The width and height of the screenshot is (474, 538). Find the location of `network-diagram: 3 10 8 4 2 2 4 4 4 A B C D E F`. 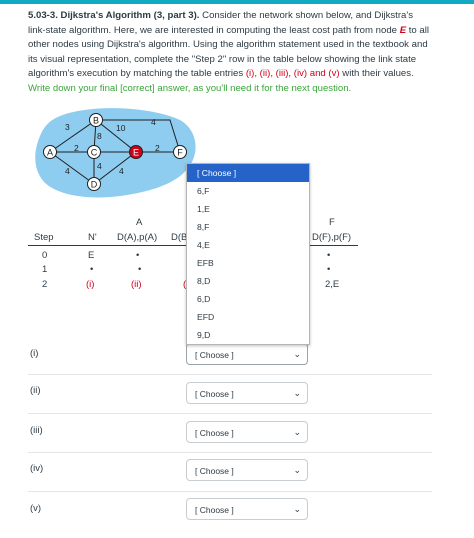

network-diagram: 3 10 8 4 2 2 4 4 4 A B C D E F is located at coordinates (115, 153).